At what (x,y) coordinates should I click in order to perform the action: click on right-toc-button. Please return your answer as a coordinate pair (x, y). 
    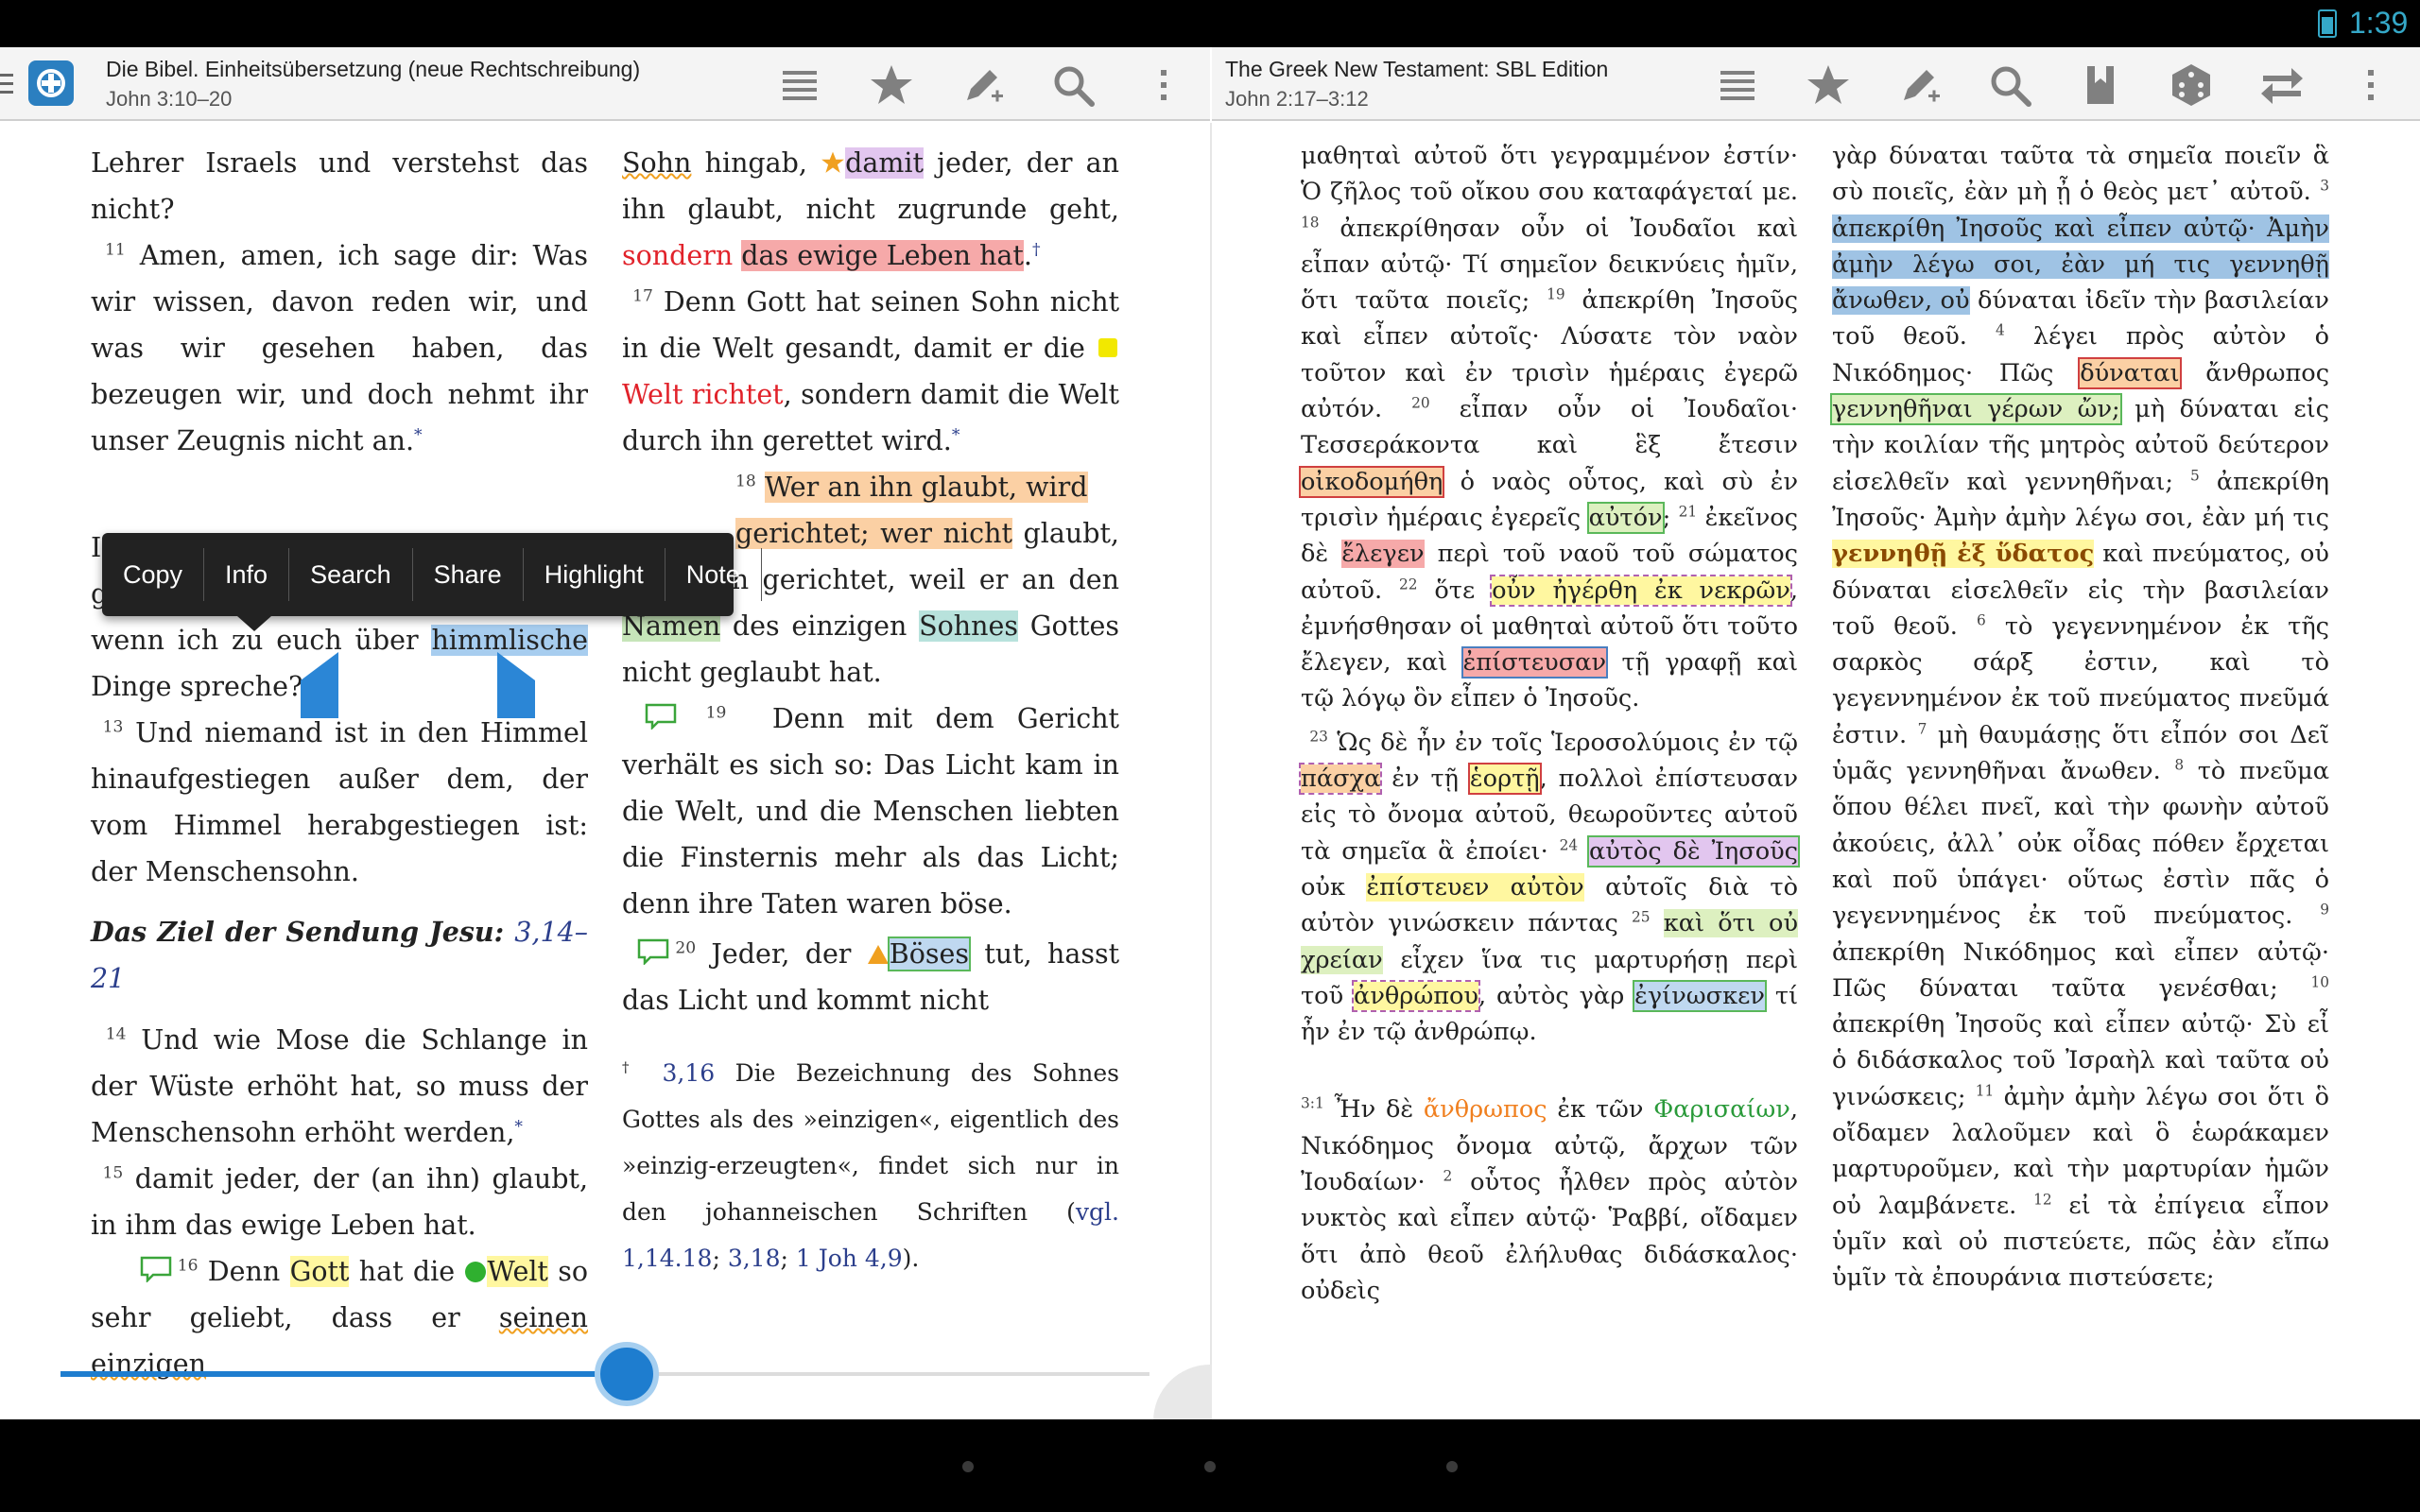
    Looking at the image, I should click on (1737, 85).